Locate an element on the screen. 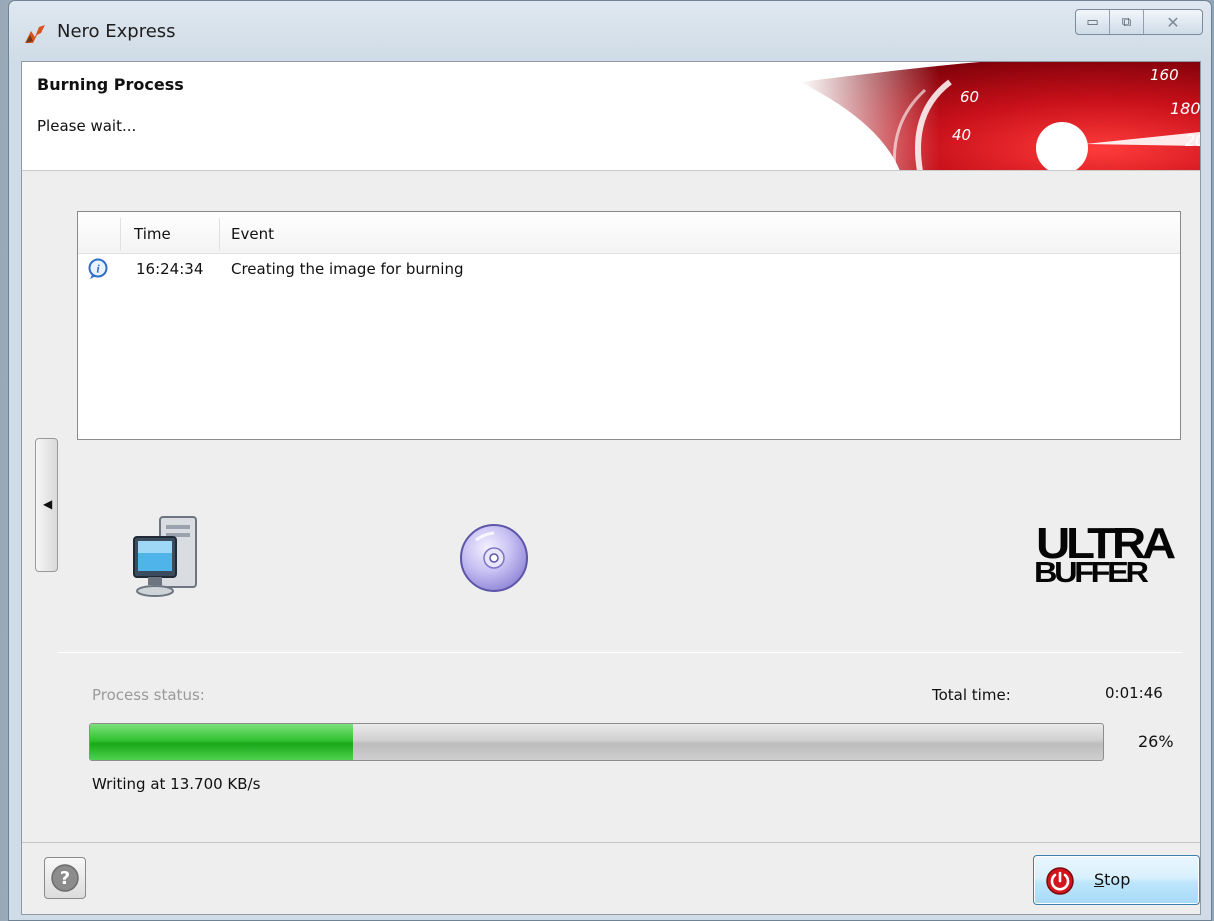 This screenshot has height=921, width=1214. arrow-left-icon: ◀ is located at coordinates (48, 504).